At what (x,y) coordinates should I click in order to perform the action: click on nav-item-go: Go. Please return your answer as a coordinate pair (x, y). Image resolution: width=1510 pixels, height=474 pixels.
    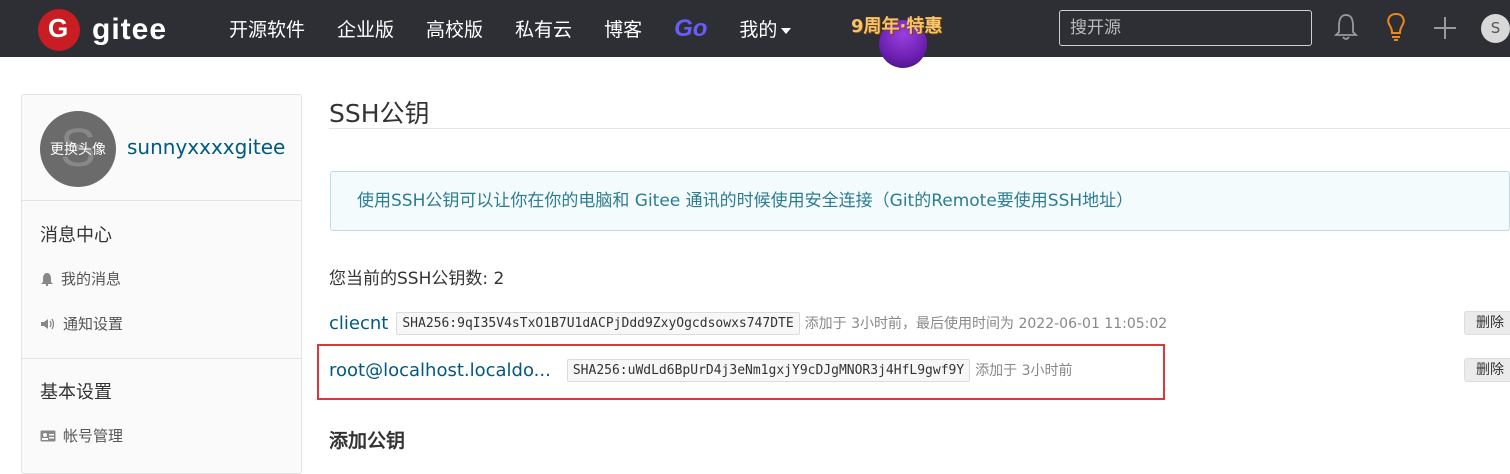
    Looking at the image, I should click on (690, 29).